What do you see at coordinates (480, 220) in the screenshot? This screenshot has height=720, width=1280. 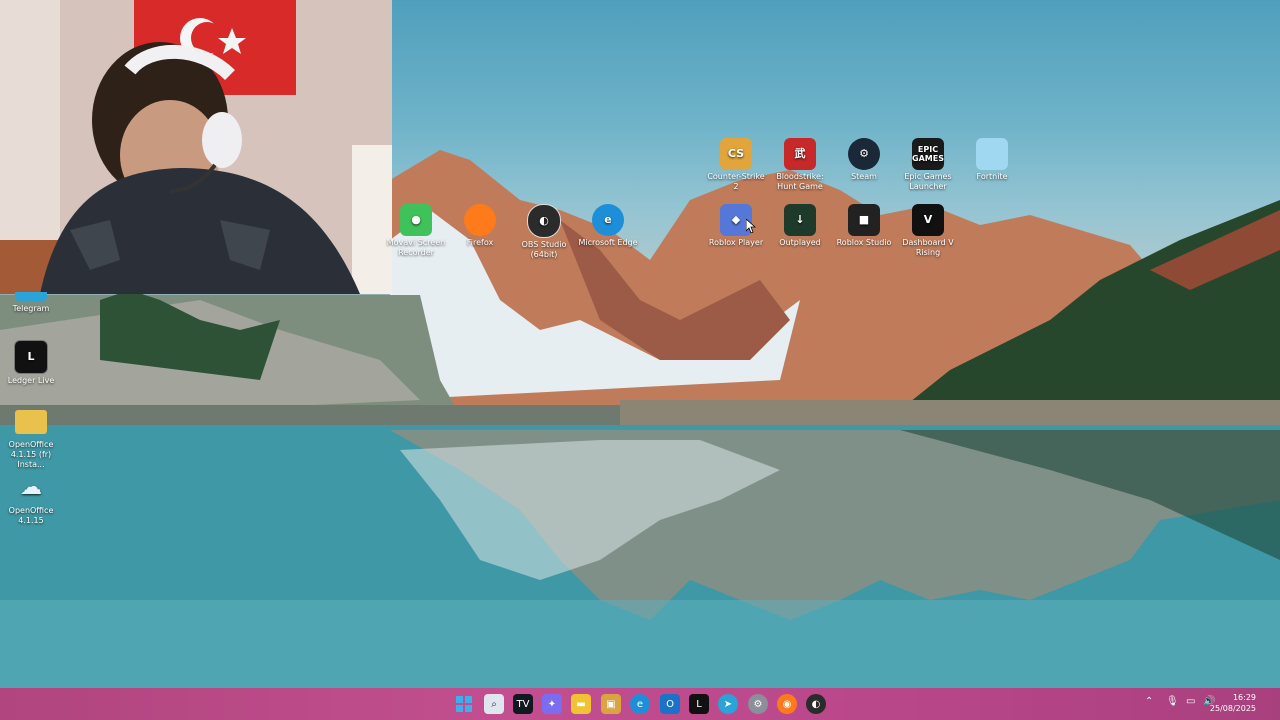 I see `firefox-icon` at bounding box center [480, 220].